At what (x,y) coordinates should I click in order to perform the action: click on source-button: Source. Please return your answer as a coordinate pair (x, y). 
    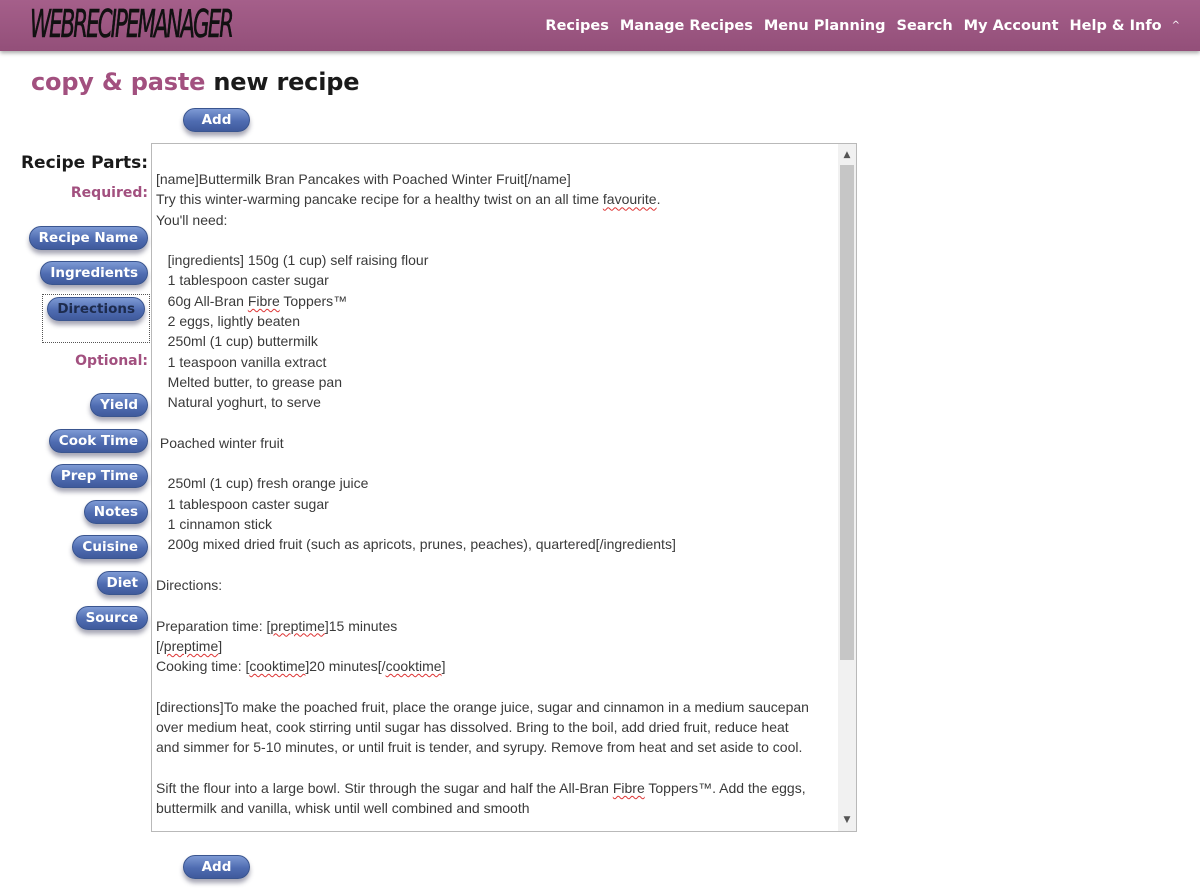
    Looking at the image, I should click on (111, 618).